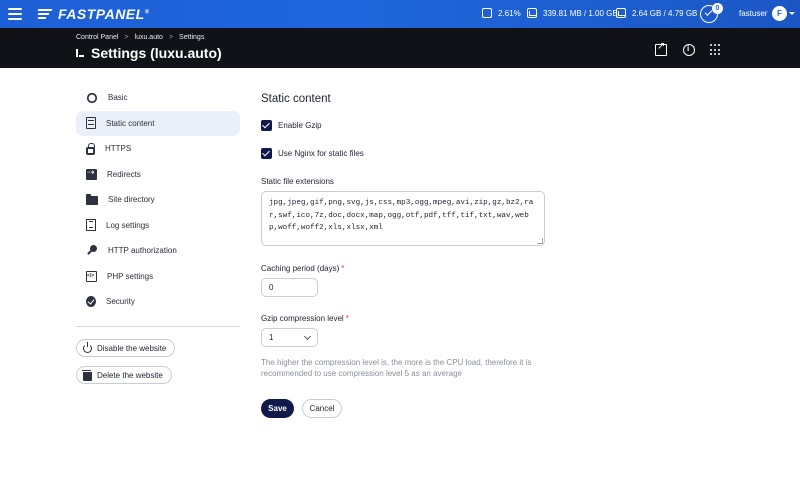 The width and height of the screenshot is (800, 500). I want to click on avatar: F, so click(779, 13).